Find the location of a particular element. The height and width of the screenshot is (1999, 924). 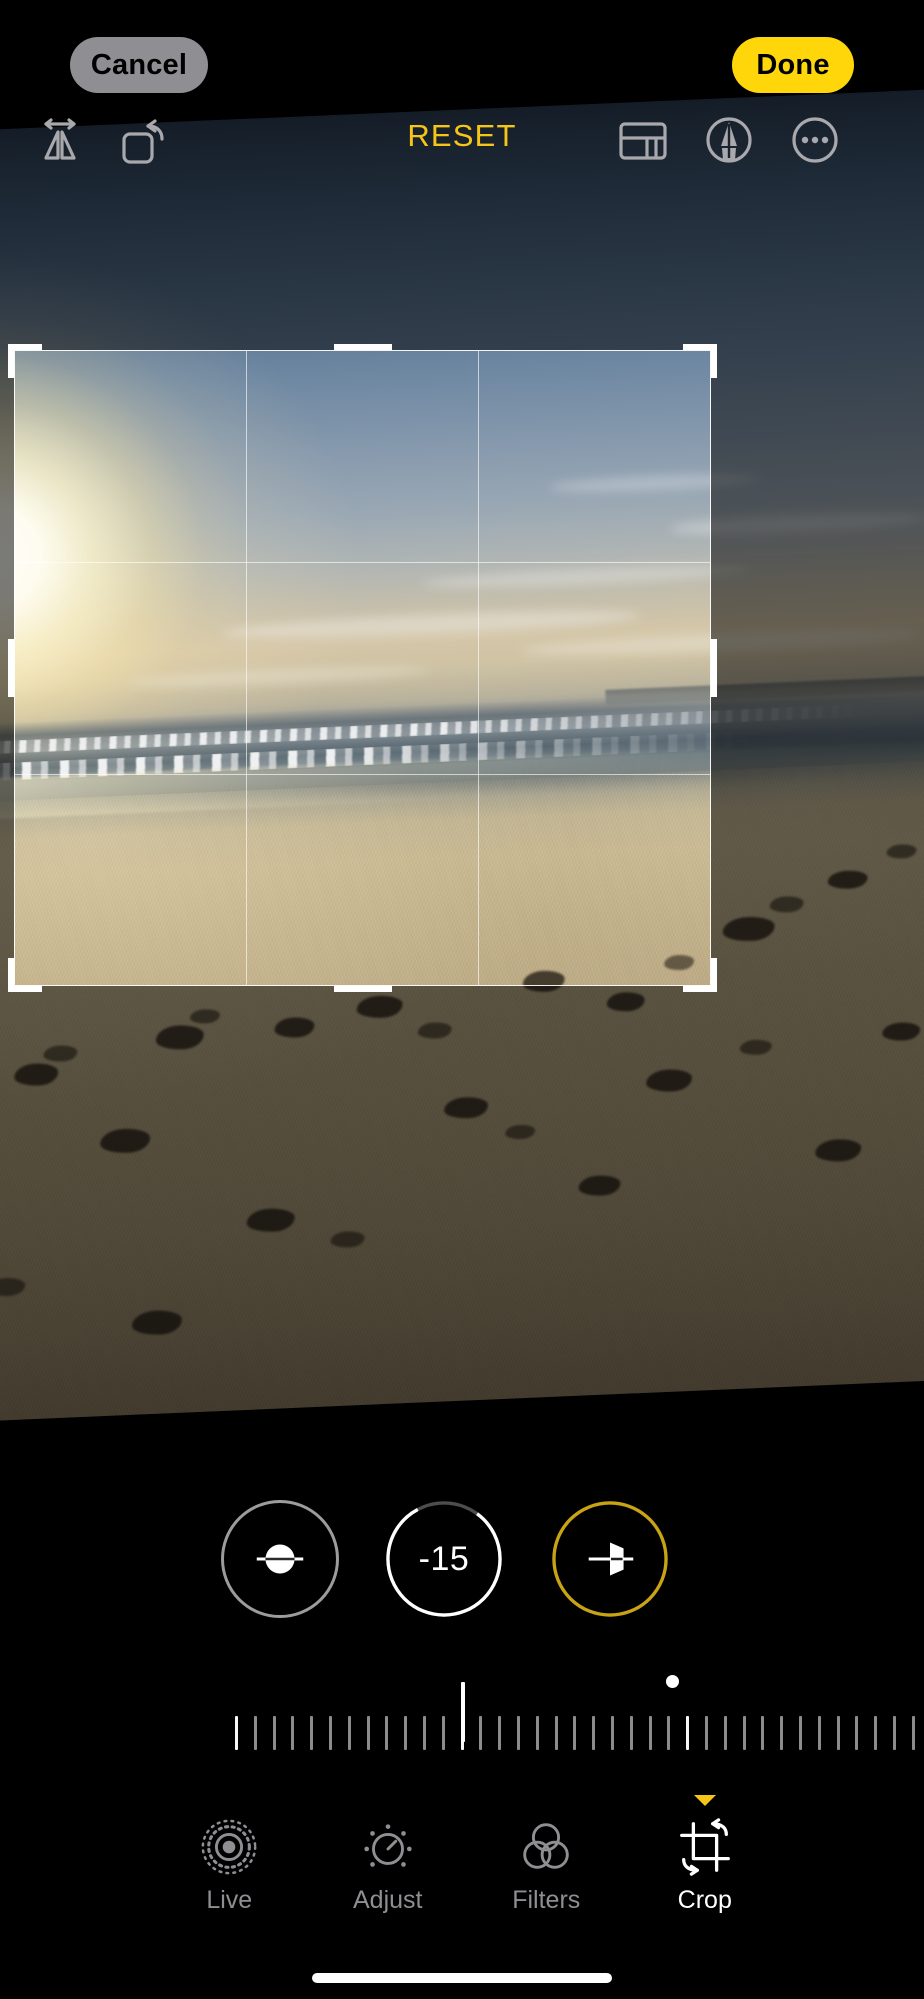

tab-filters: Filters is located at coordinates (546, 1855).